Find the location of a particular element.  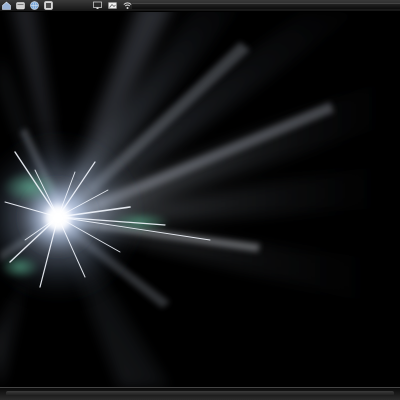

bottom-panel is located at coordinates (200, 393).